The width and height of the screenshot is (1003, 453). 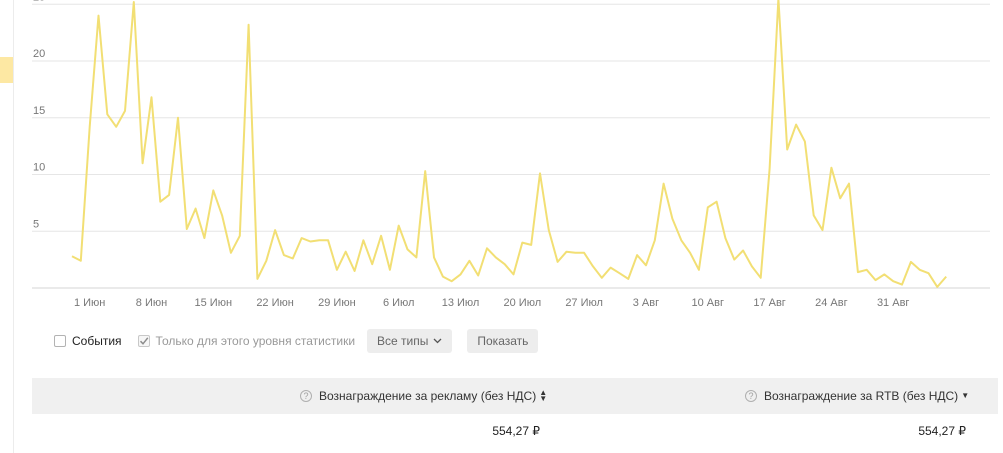 I want to click on chevron-down-icon, so click(x=437, y=341).